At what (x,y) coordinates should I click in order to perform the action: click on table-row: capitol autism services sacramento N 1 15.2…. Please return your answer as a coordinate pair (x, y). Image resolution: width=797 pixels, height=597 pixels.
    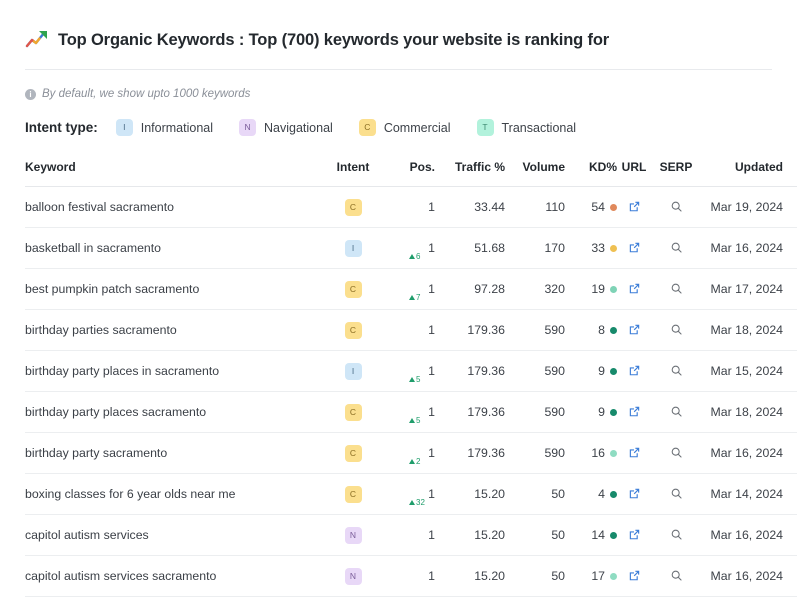
    Looking at the image, I should click on (411, 576).